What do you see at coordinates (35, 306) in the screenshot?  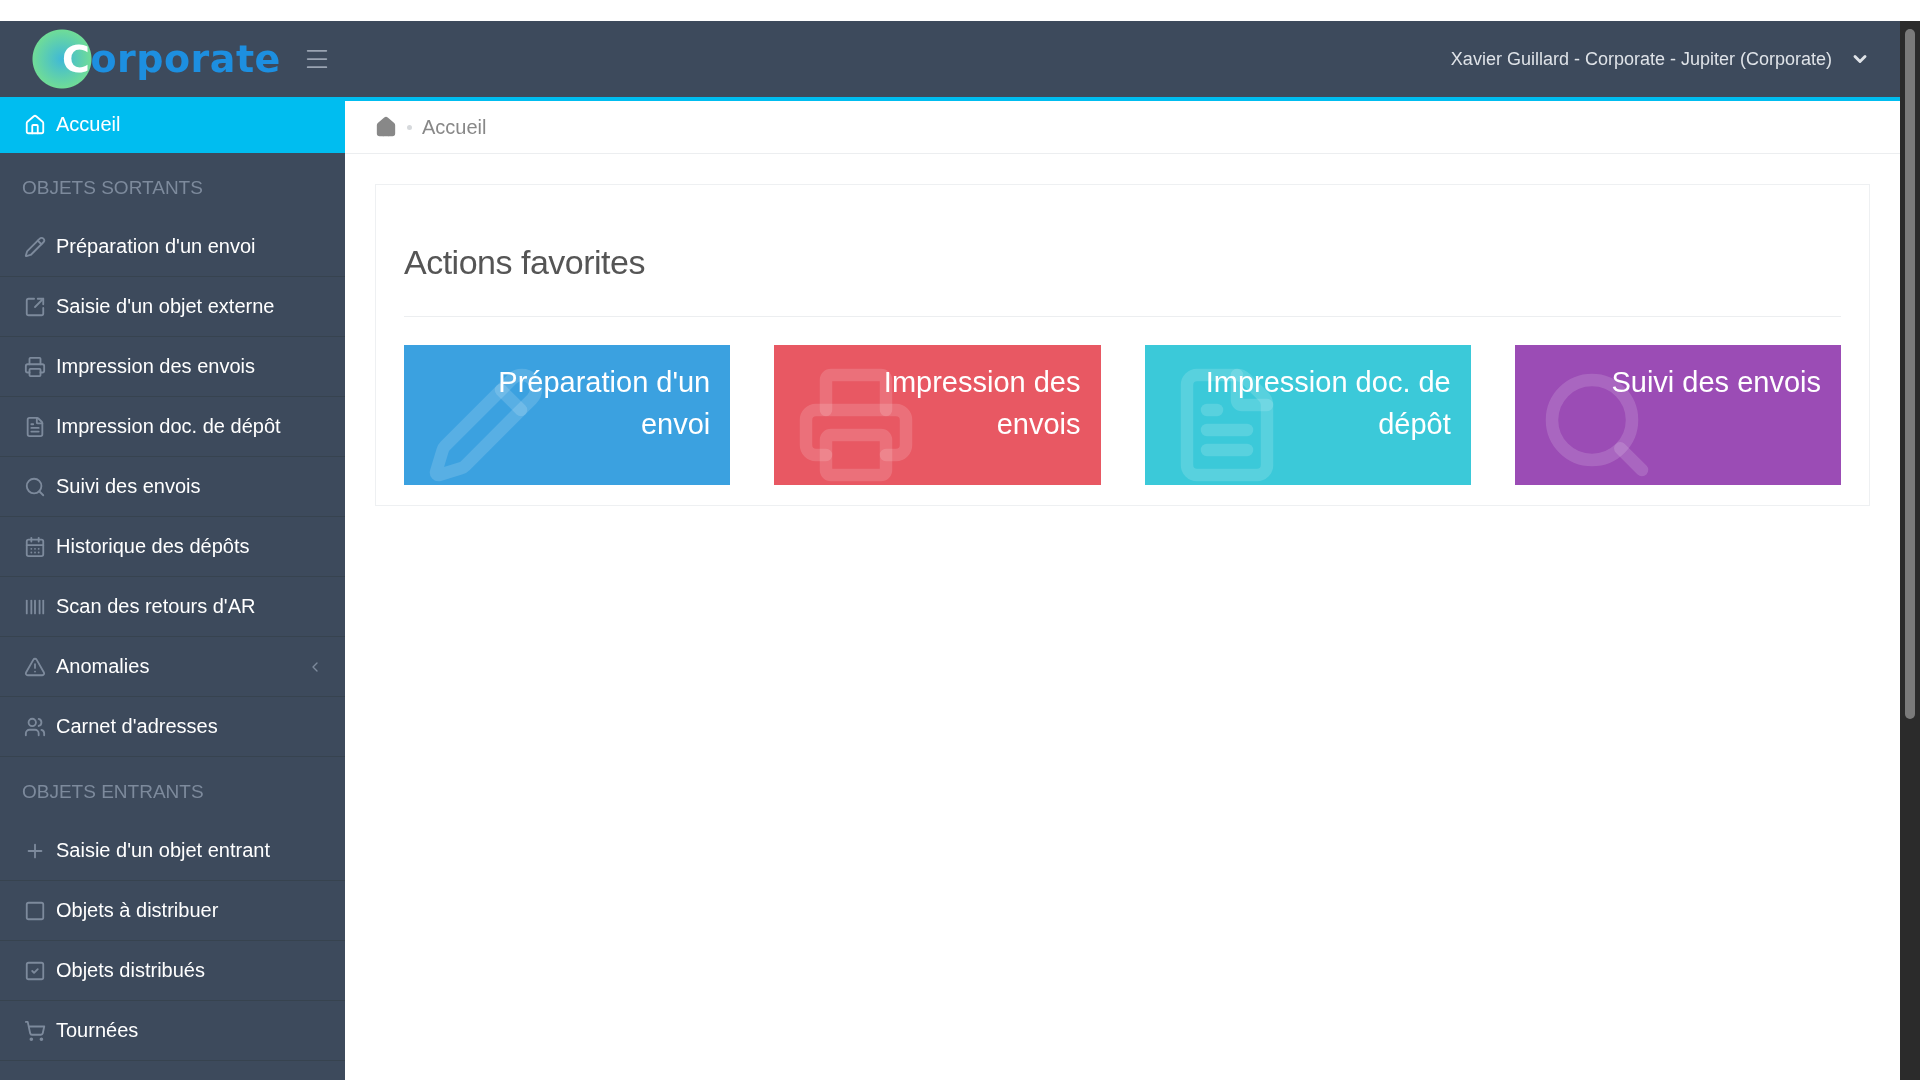 I see `external-link-icon` at bounding box center [35, 306].